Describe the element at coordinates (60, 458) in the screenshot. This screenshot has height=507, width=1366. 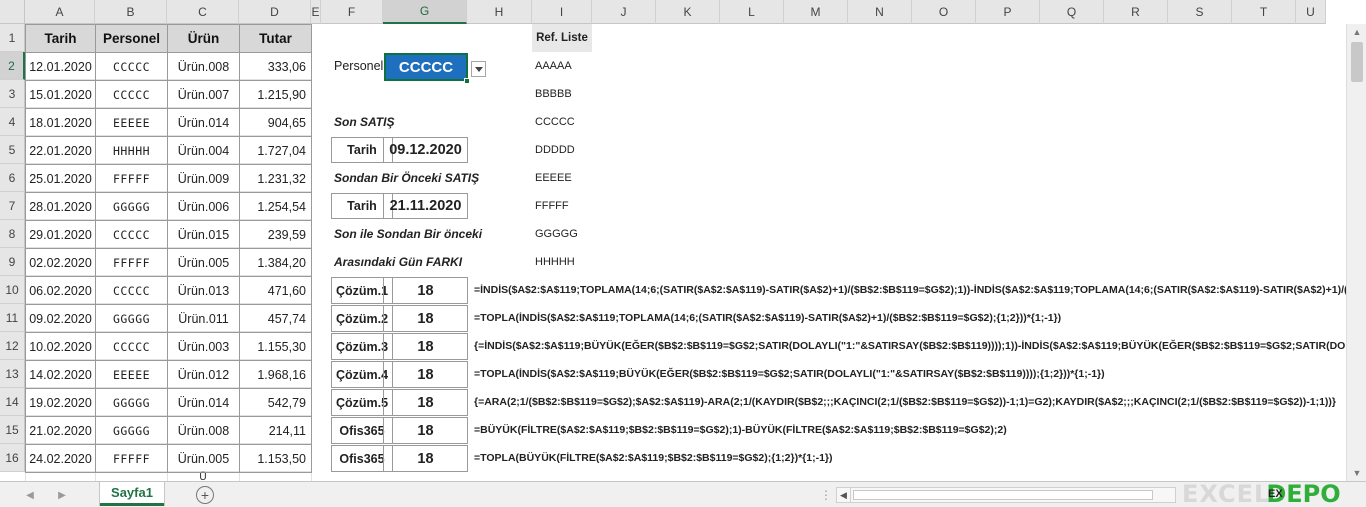
I see `table-cell: 24.02.2020` at that location.